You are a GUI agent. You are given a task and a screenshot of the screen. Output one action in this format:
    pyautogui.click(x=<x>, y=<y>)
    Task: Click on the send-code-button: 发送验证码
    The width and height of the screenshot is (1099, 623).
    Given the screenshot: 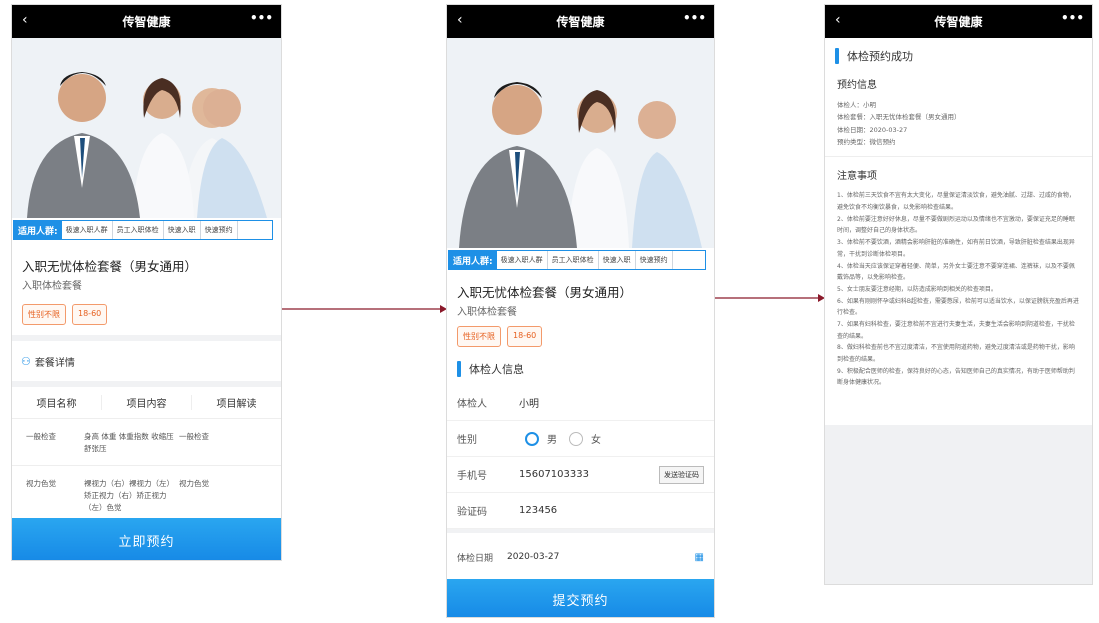 What is the action you would take?
    pyautogui.click(x=681, y=474)
    